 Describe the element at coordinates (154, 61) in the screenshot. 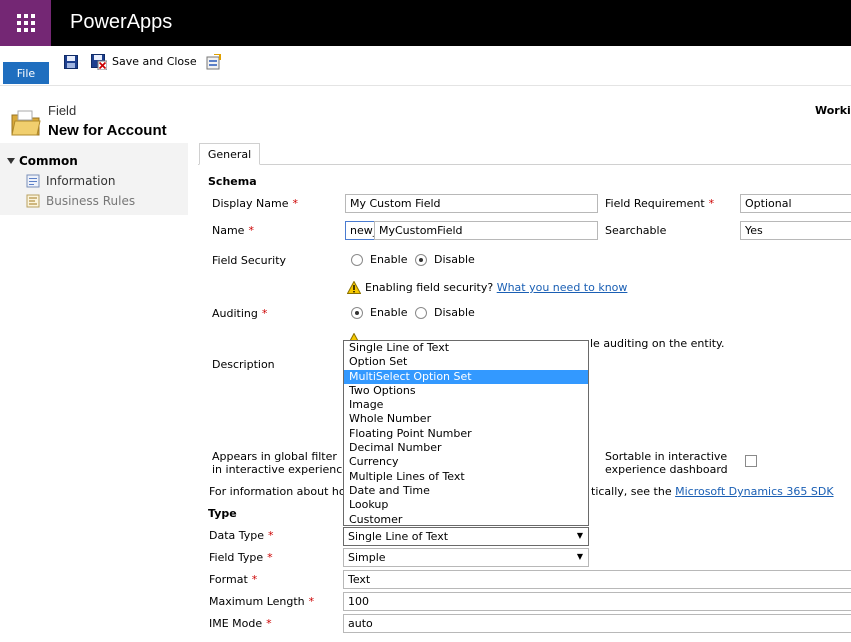

I see `save-and-close-button: Save and Close` at that location.